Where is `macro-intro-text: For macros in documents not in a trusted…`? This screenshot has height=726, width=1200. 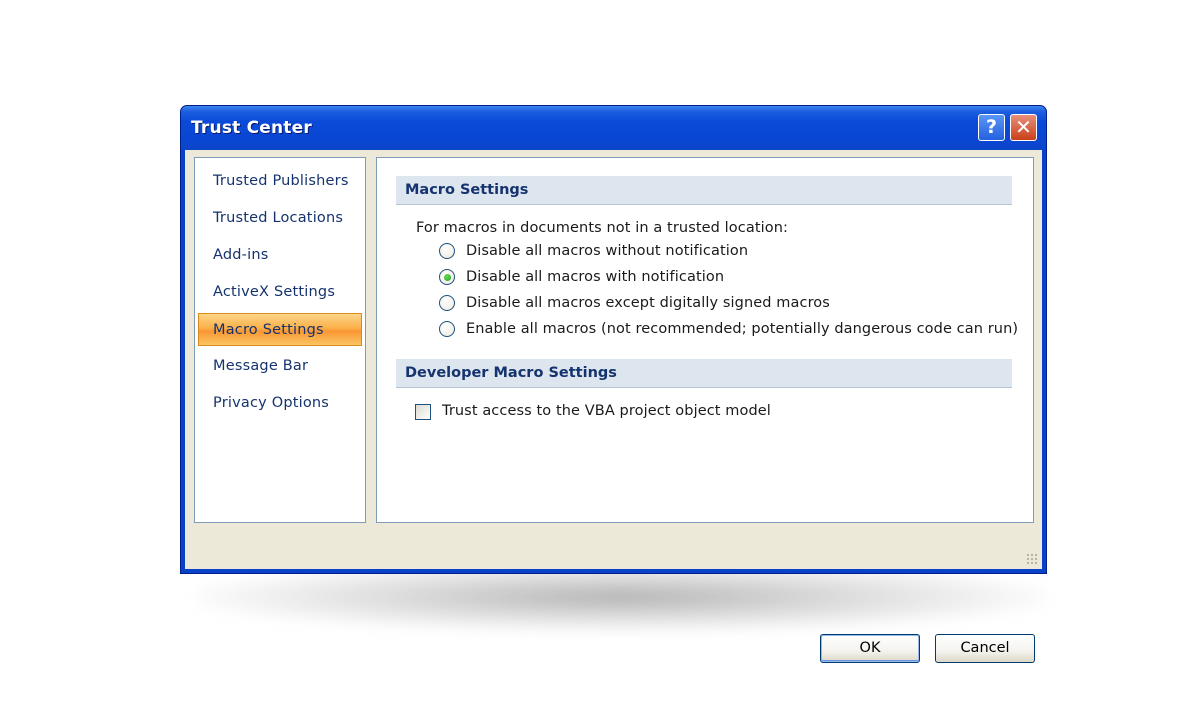 macro-intro-text: For macros in documents not in a trusted… is located at coordinates (602, 228).